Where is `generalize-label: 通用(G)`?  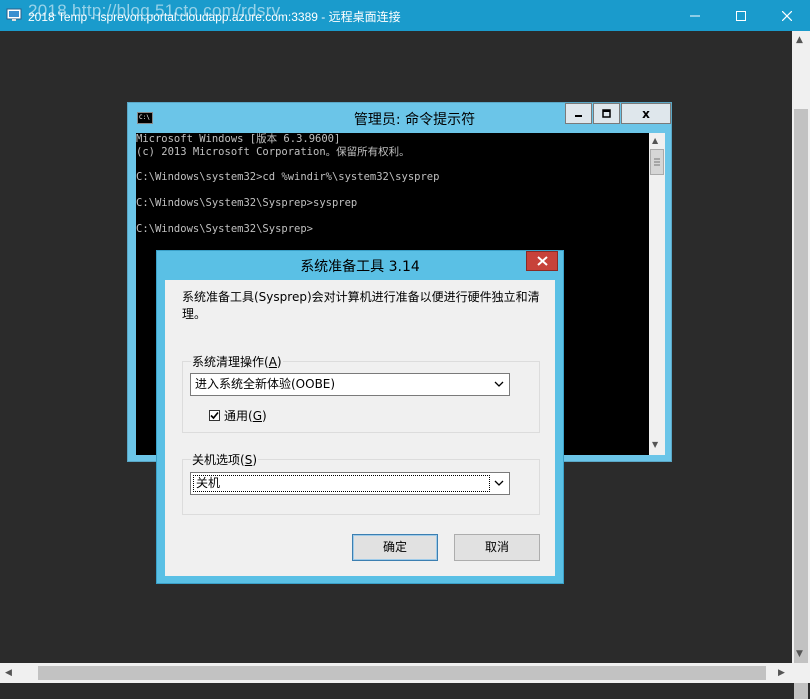
generalize-label: 通用(G) is located at coordinates (245, 416).